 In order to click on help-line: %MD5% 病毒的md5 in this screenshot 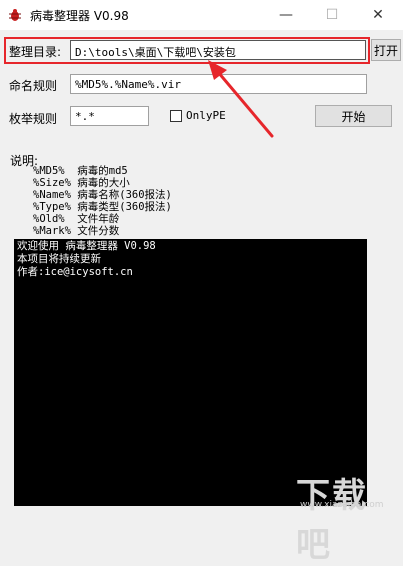, I will do `click(80, 171)`.